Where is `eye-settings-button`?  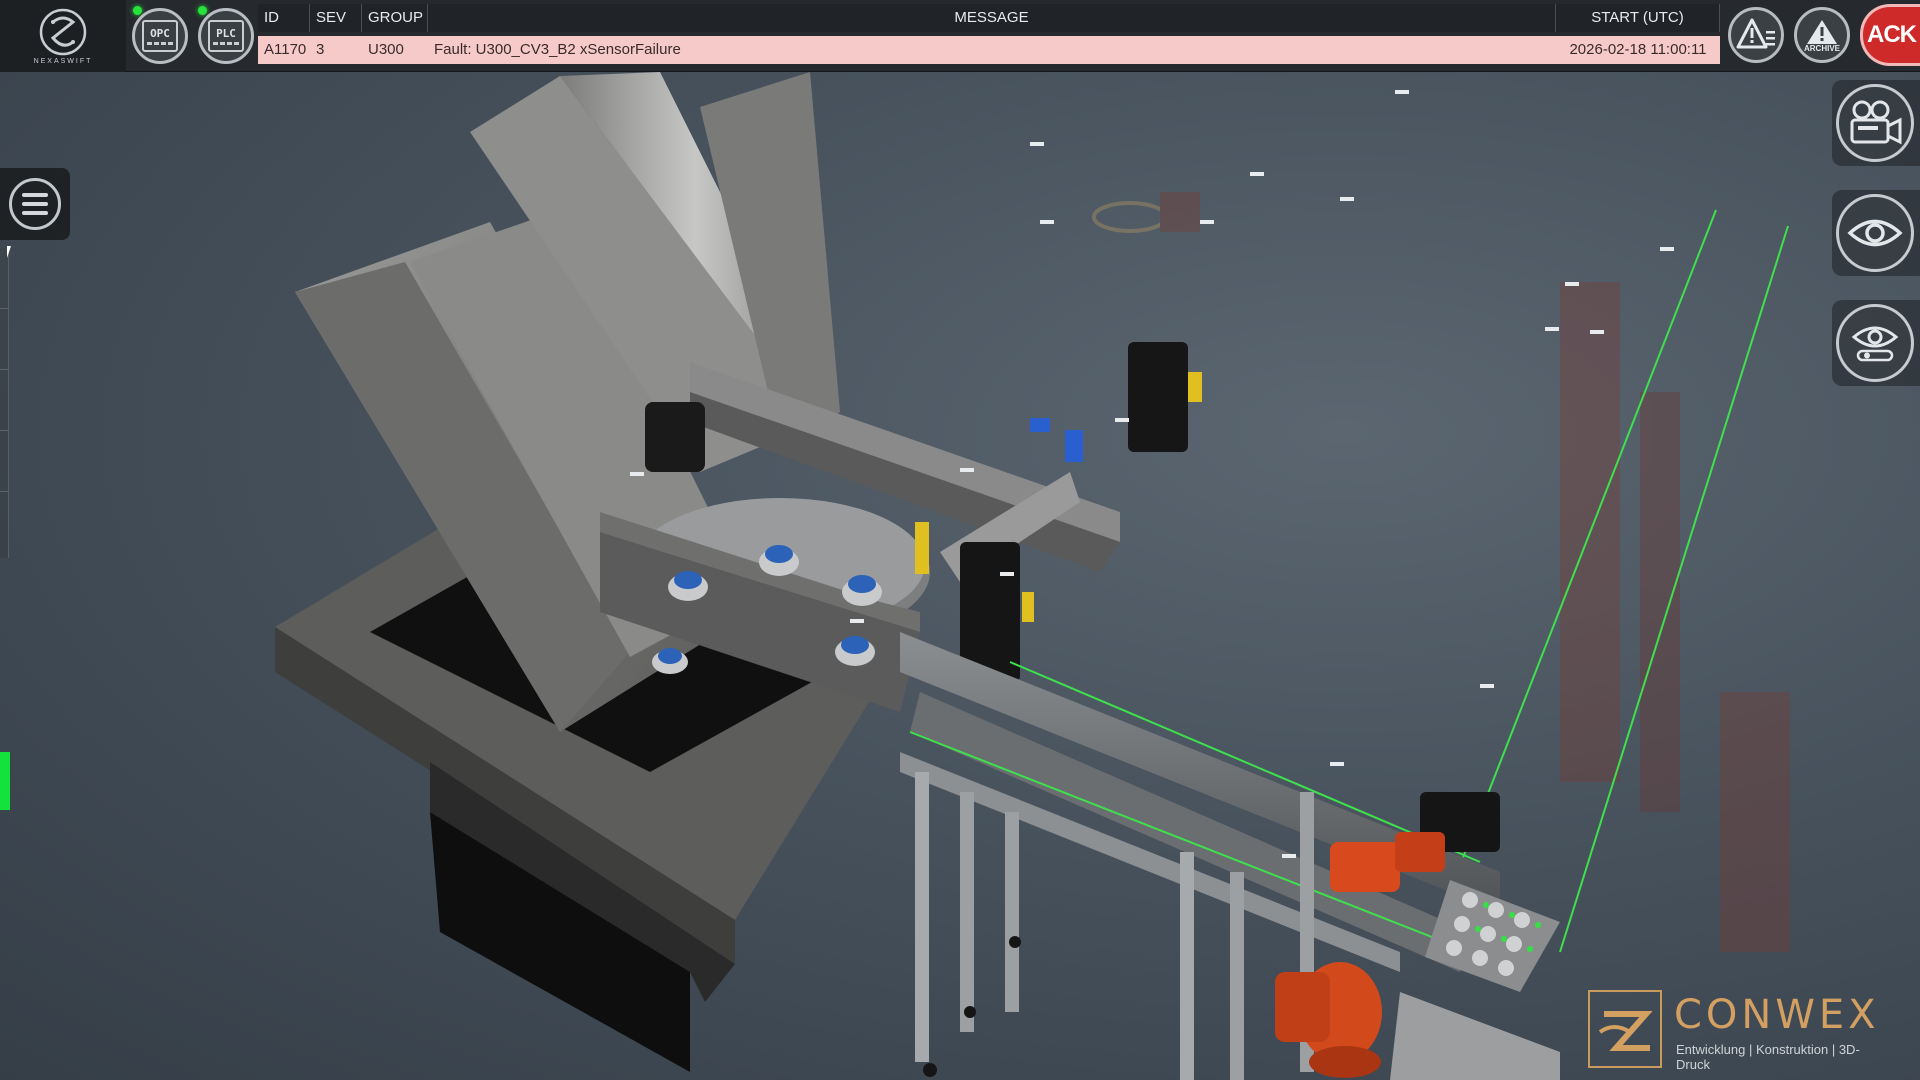 eye-settings-button is located at coordinates (1876, 343).